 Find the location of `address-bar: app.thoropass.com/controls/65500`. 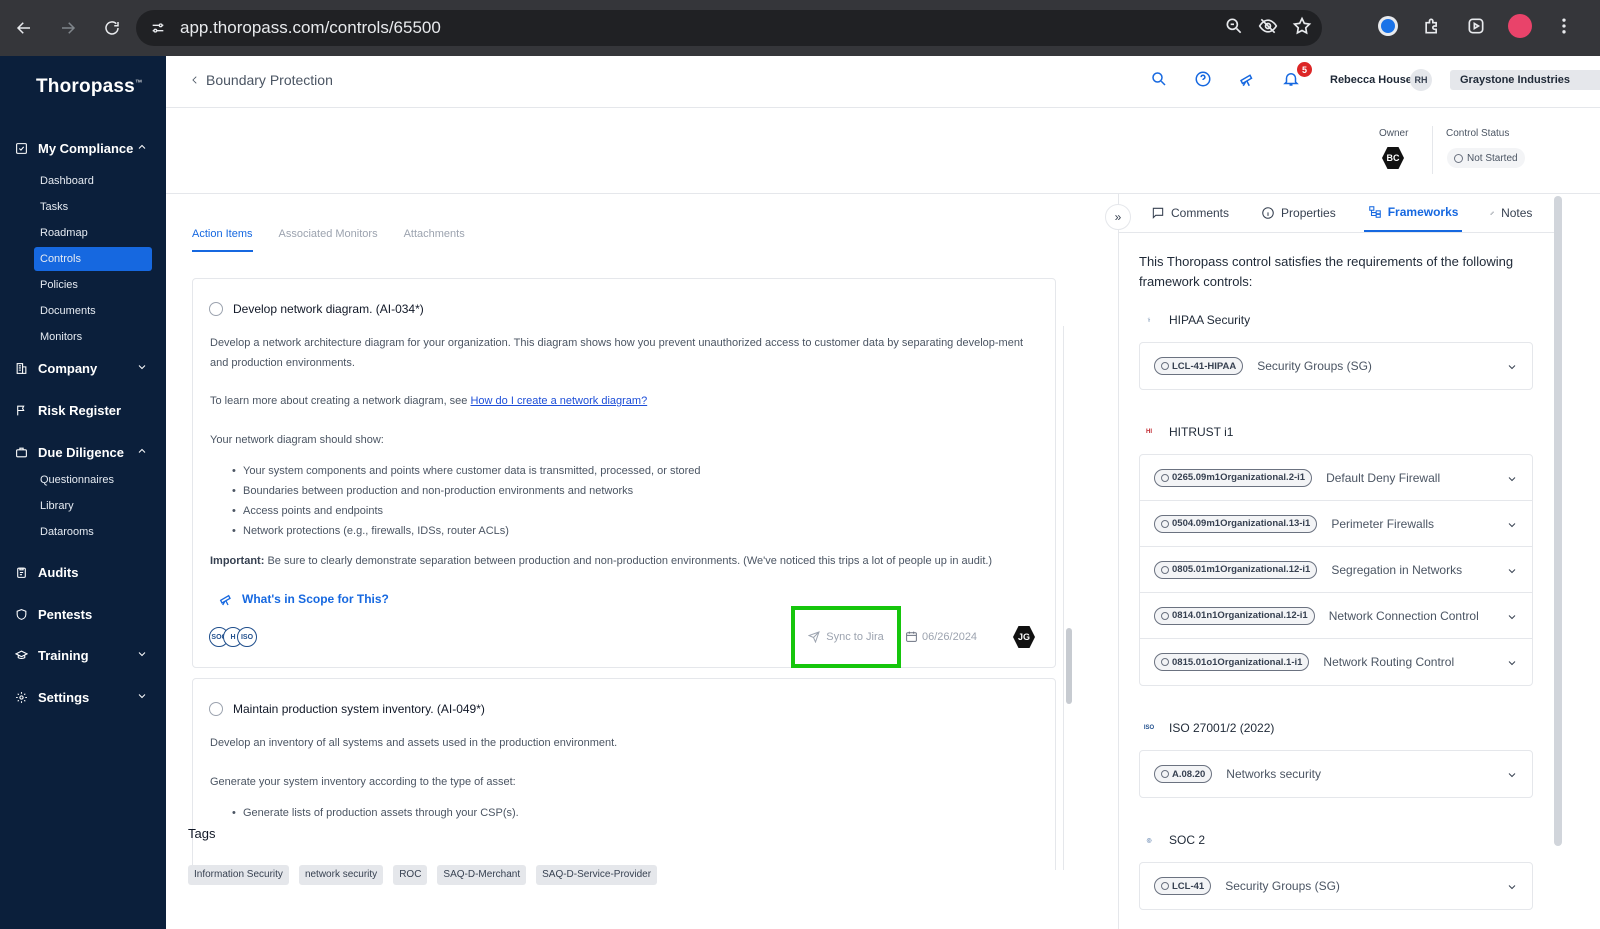

address-bar: app.thoropass.com/controls/65500 is located at coordinates (729, 28).